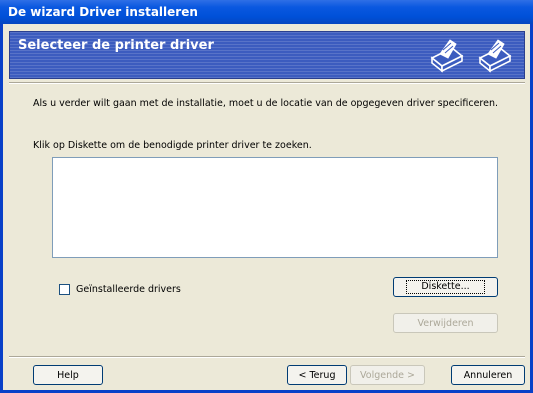  Describe the element at coordinates (267, 357) in the screenshot. I see `footer-separator` at that location.